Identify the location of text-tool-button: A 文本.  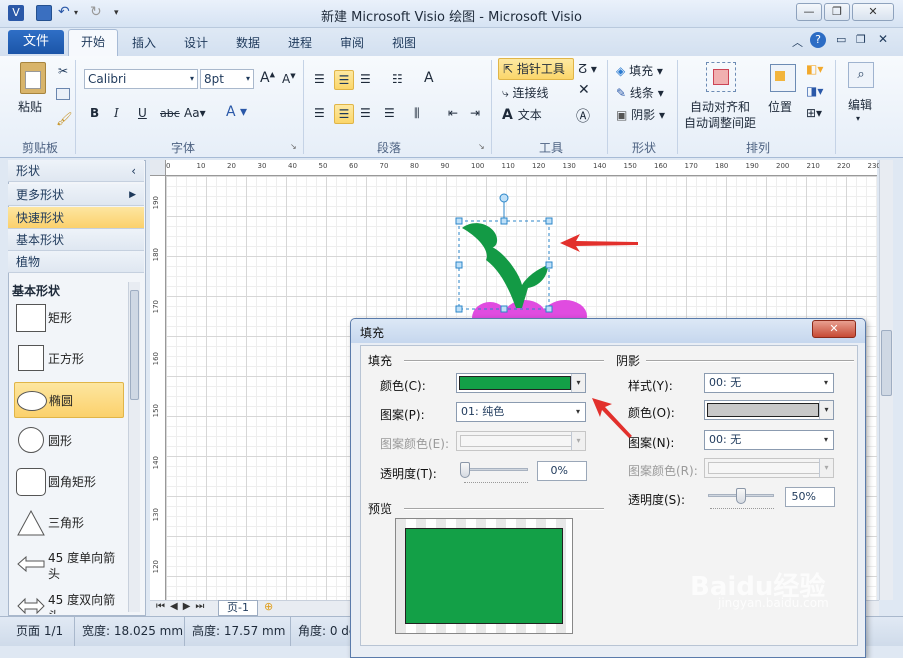
(522, 114).